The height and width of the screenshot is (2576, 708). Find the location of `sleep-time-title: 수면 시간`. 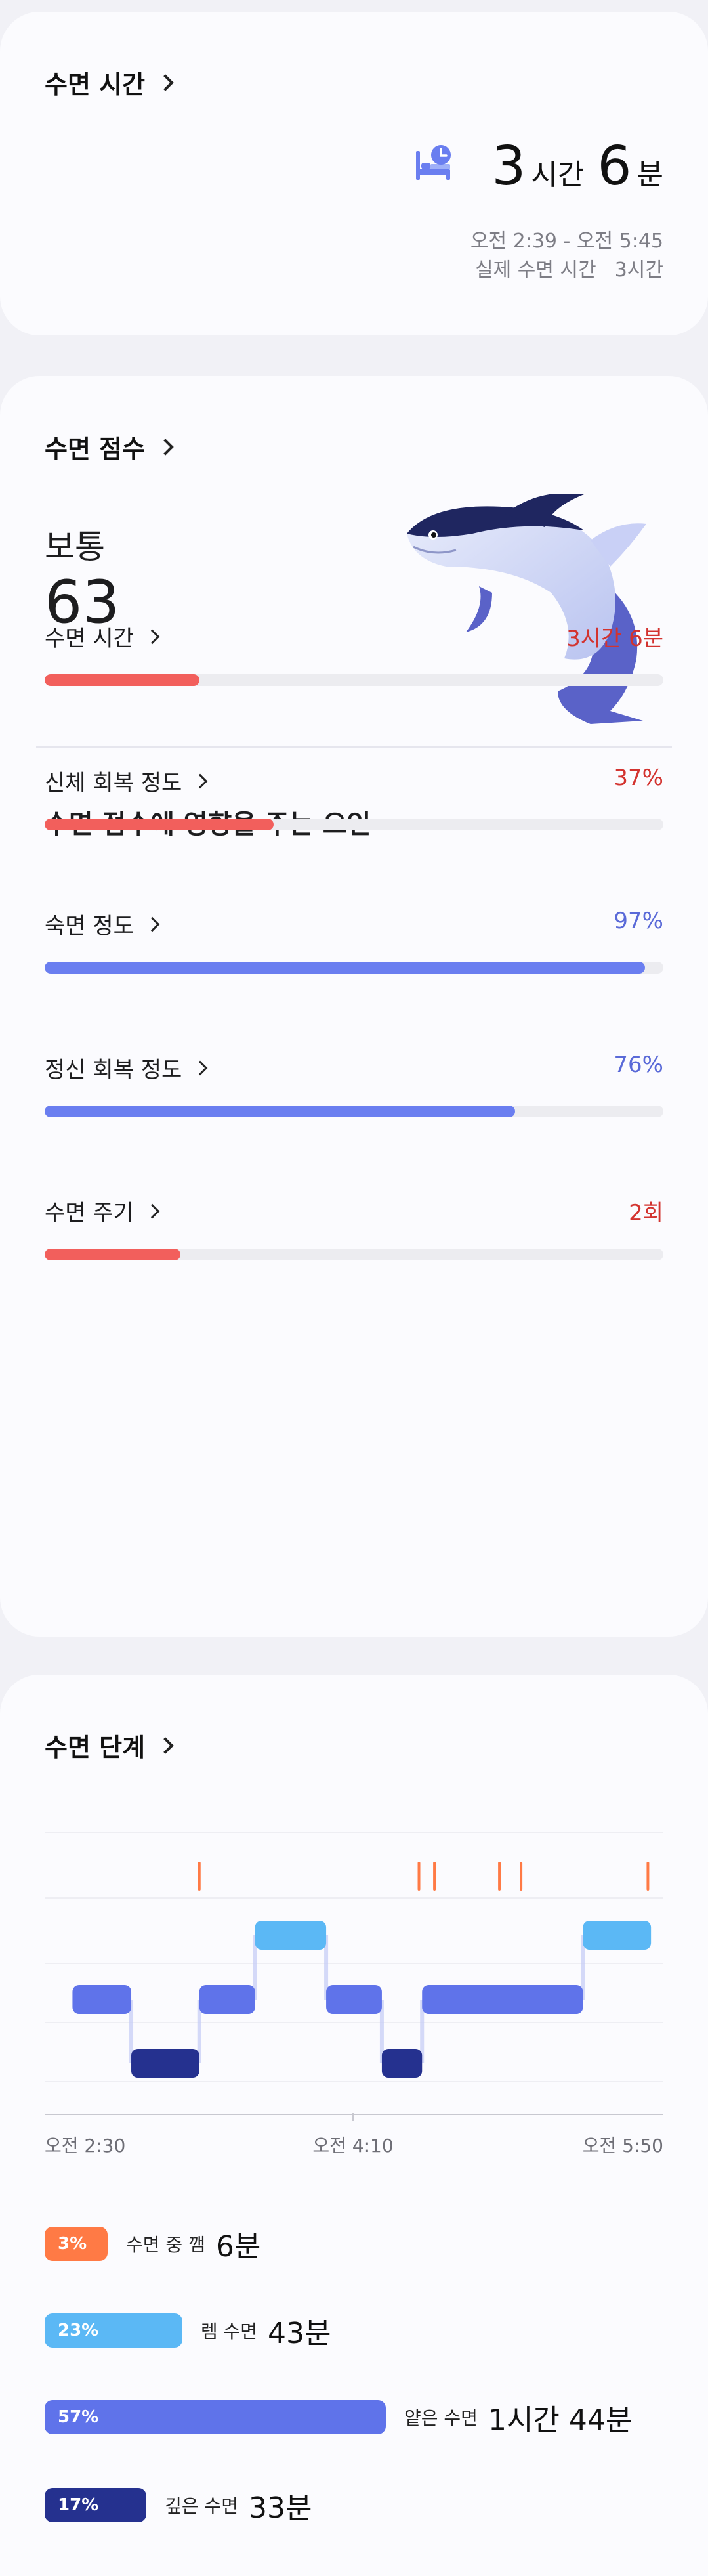

sleep-time-title: 수면 시간 is located at coordinates (95, 84).